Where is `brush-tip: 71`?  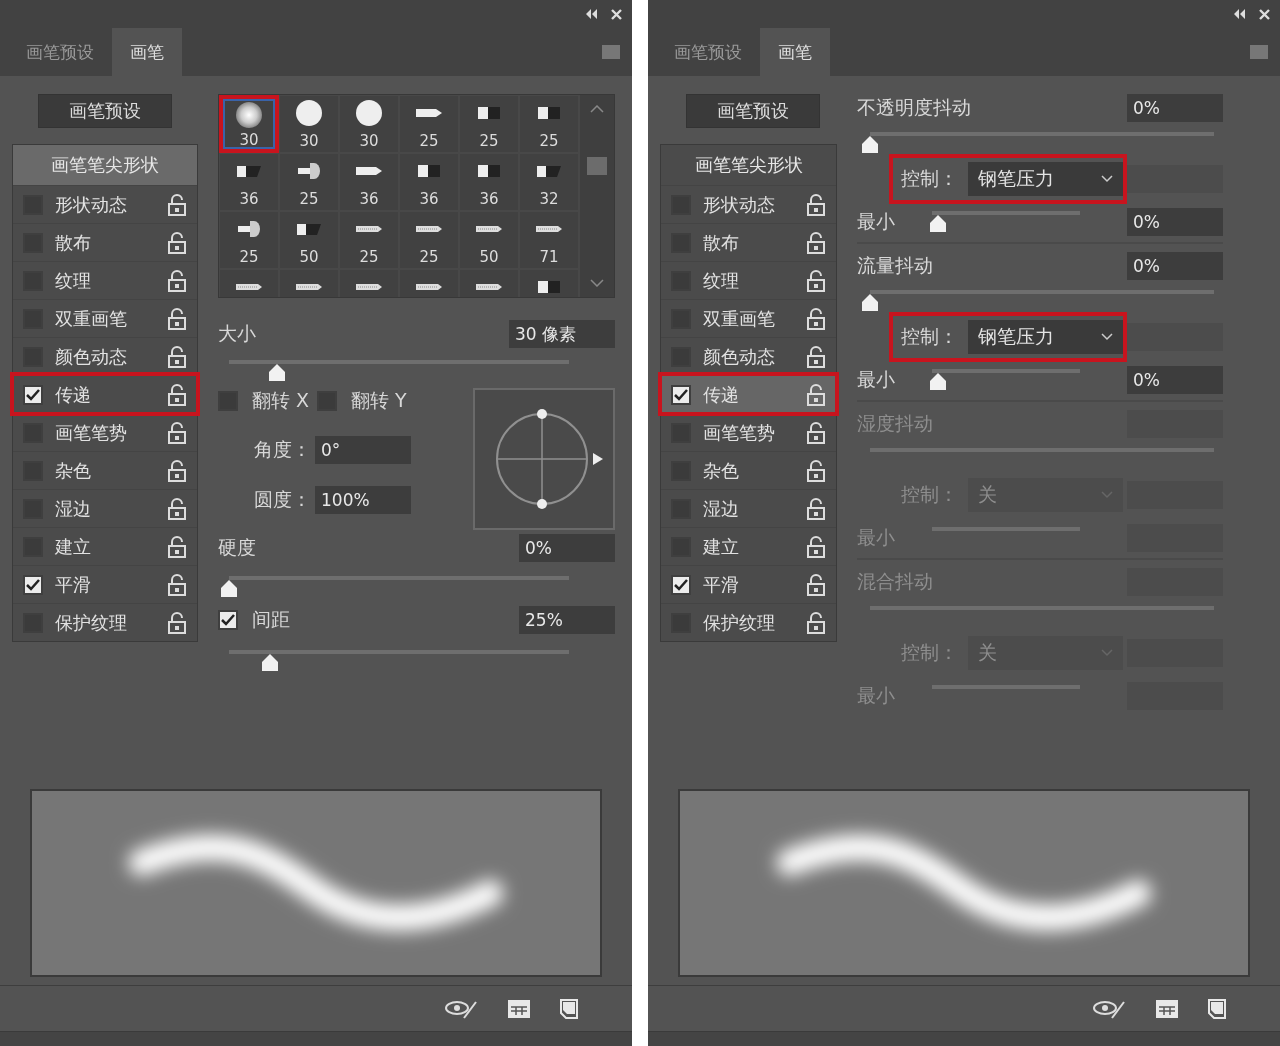
brush-tip: 71 is located at coordinates (549, 240).